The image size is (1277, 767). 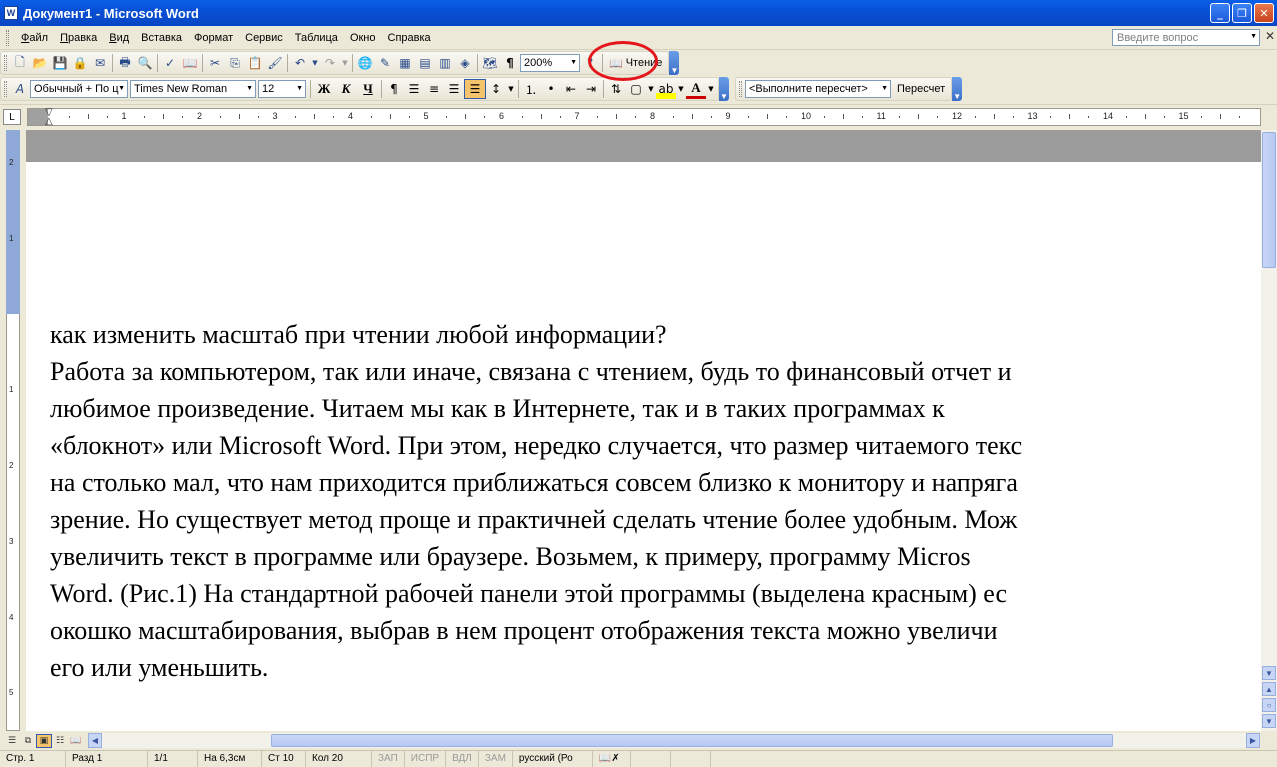 I want to click on status-line: Ст 10, so click(x=284, y=758).